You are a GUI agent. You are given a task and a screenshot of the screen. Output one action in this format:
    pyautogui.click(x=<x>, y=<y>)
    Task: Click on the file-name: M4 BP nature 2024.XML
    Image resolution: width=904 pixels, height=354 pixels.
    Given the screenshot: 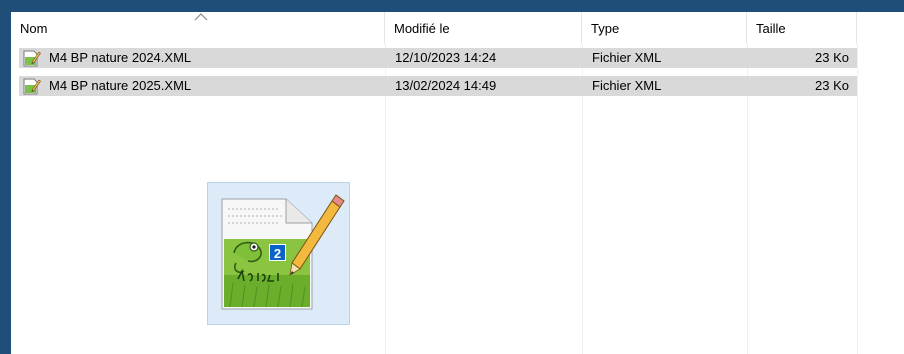 What is the action you would take?
    pyautogui.click(x=120, y=57)
    